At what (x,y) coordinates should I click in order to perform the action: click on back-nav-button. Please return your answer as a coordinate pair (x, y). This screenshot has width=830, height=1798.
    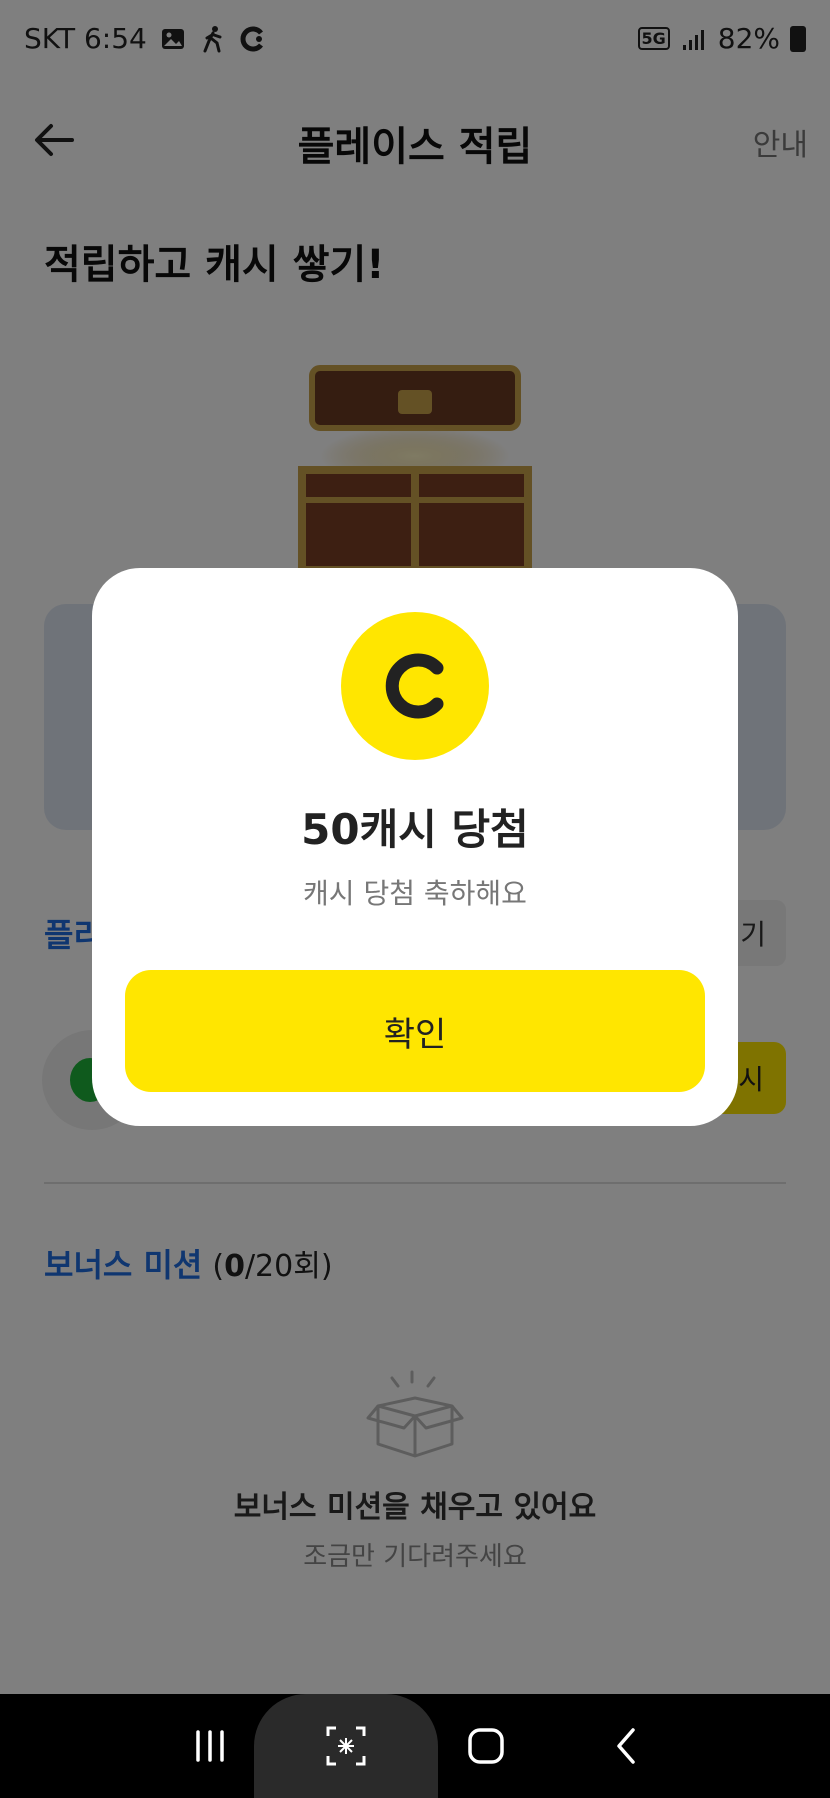
    Looking at the image, I should click on (626, 1746).